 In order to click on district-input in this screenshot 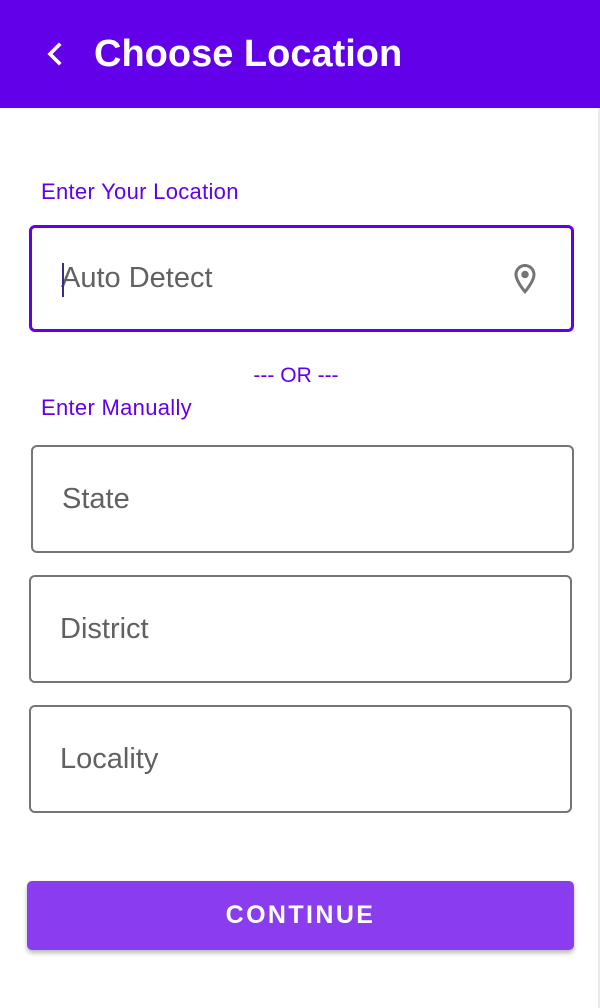, I will do `click(279, 629)`.